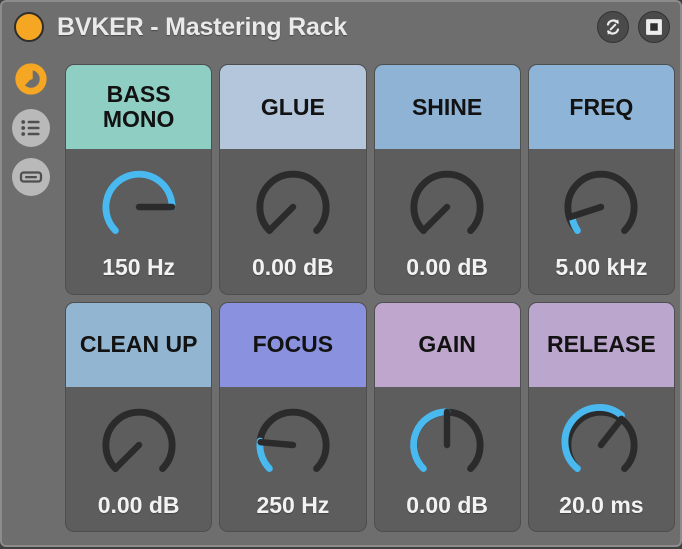 The width and height of the screenshot is (682, 549). Describe the element at coordinates (293, 207) in the screenshot. I see `macro-knob-glue` at that location.